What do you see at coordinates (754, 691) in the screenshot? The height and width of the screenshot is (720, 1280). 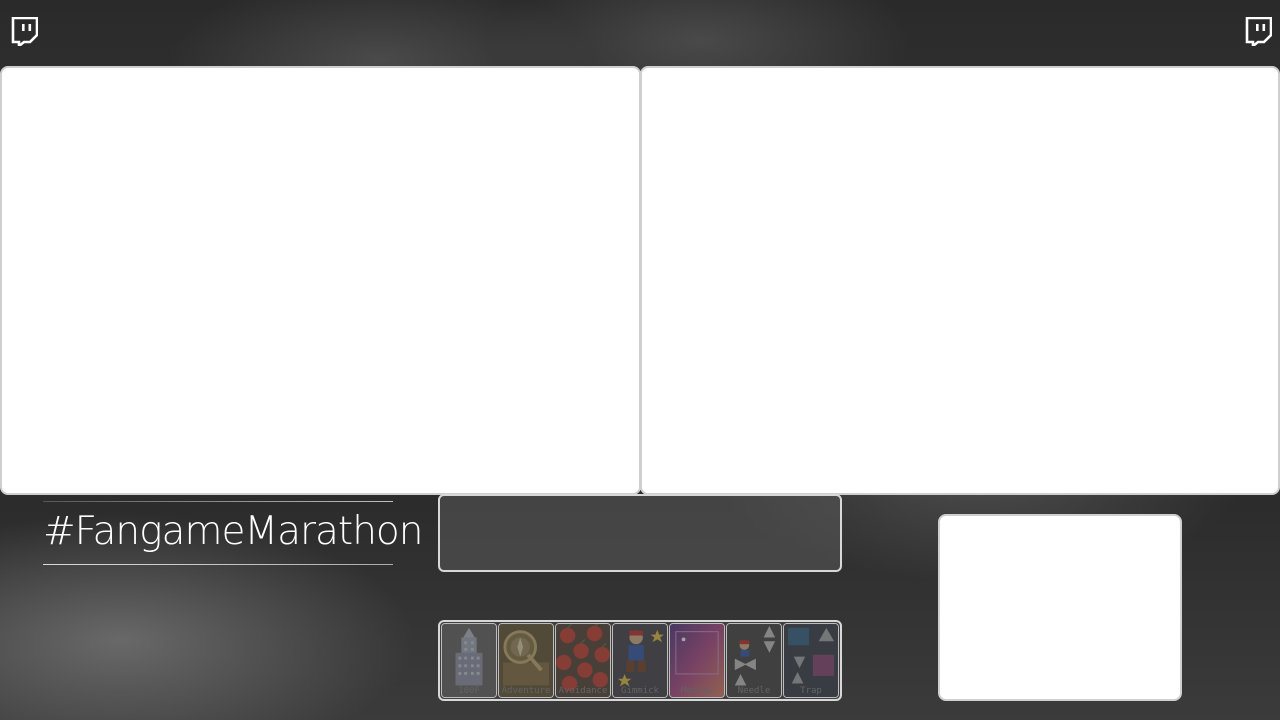 I see `category-label: Needle` at bounding box center [754, 691].